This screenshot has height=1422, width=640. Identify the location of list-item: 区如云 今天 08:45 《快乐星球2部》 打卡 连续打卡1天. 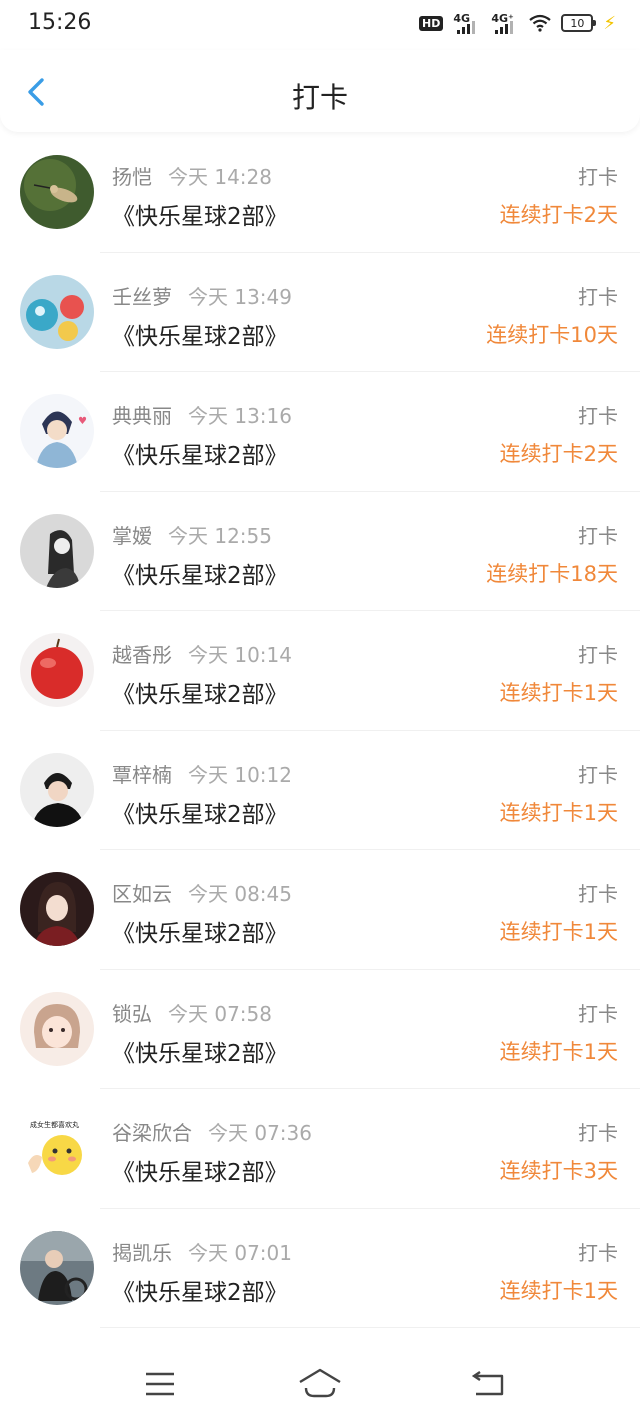
(320, 910).